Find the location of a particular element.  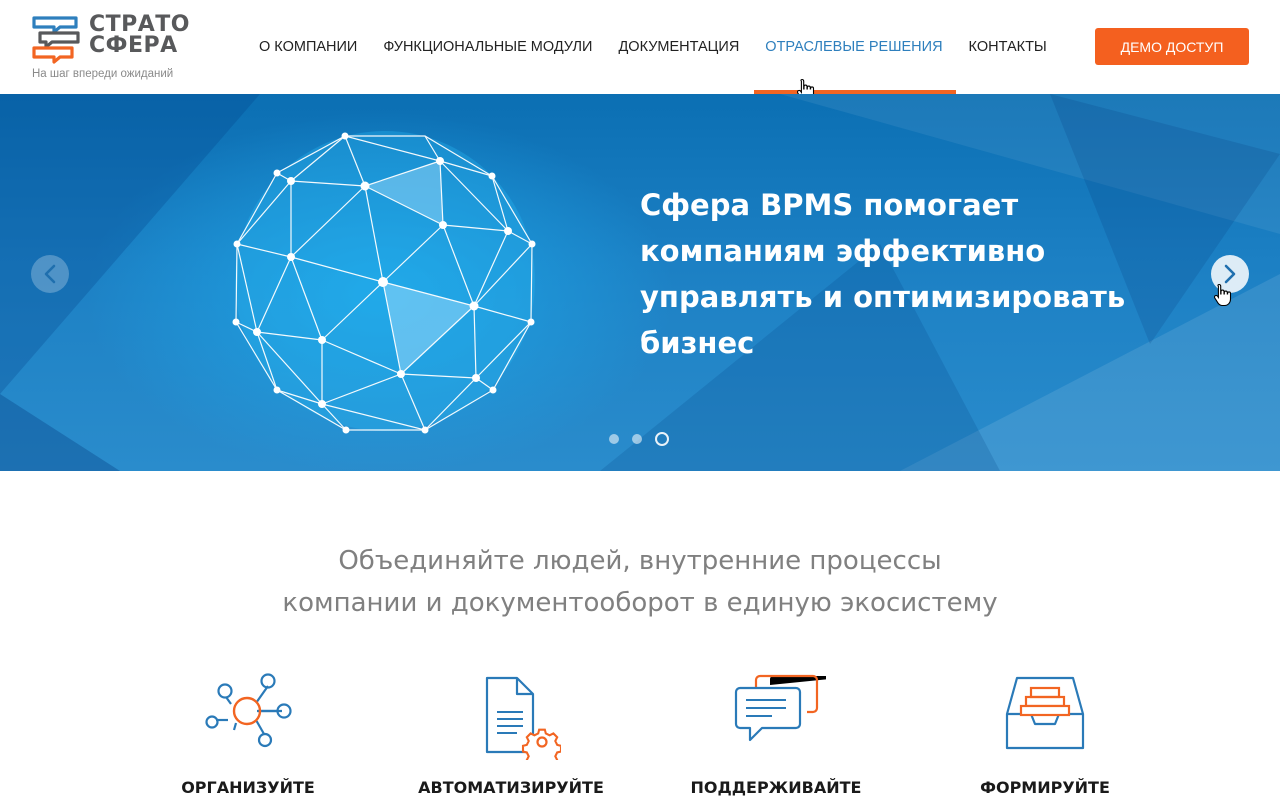

chat-bubbles-icon is located at coordinates (780, 708).